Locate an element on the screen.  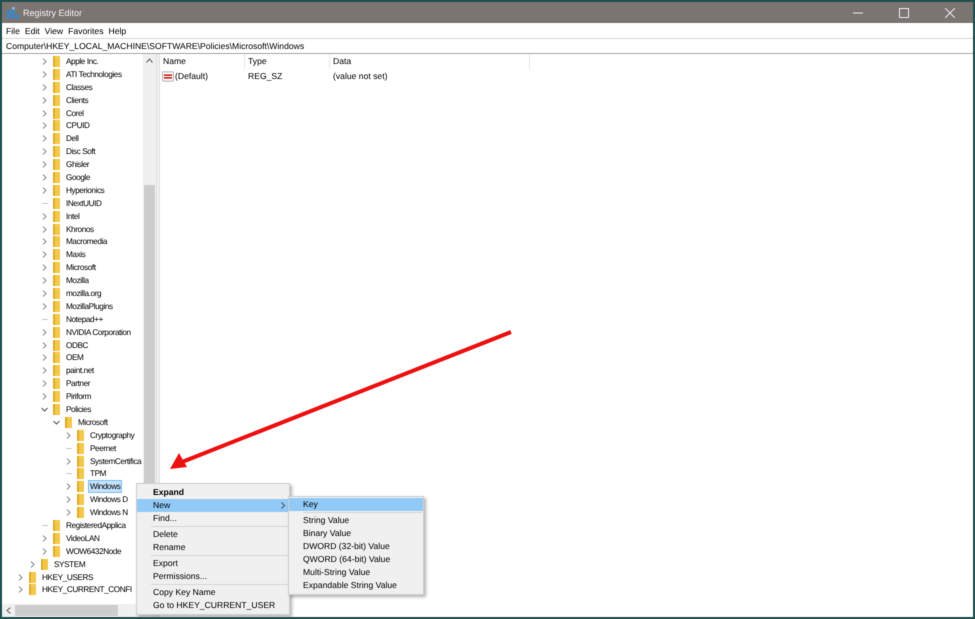
tree-item: Corel is located at coordinates (75, 113).